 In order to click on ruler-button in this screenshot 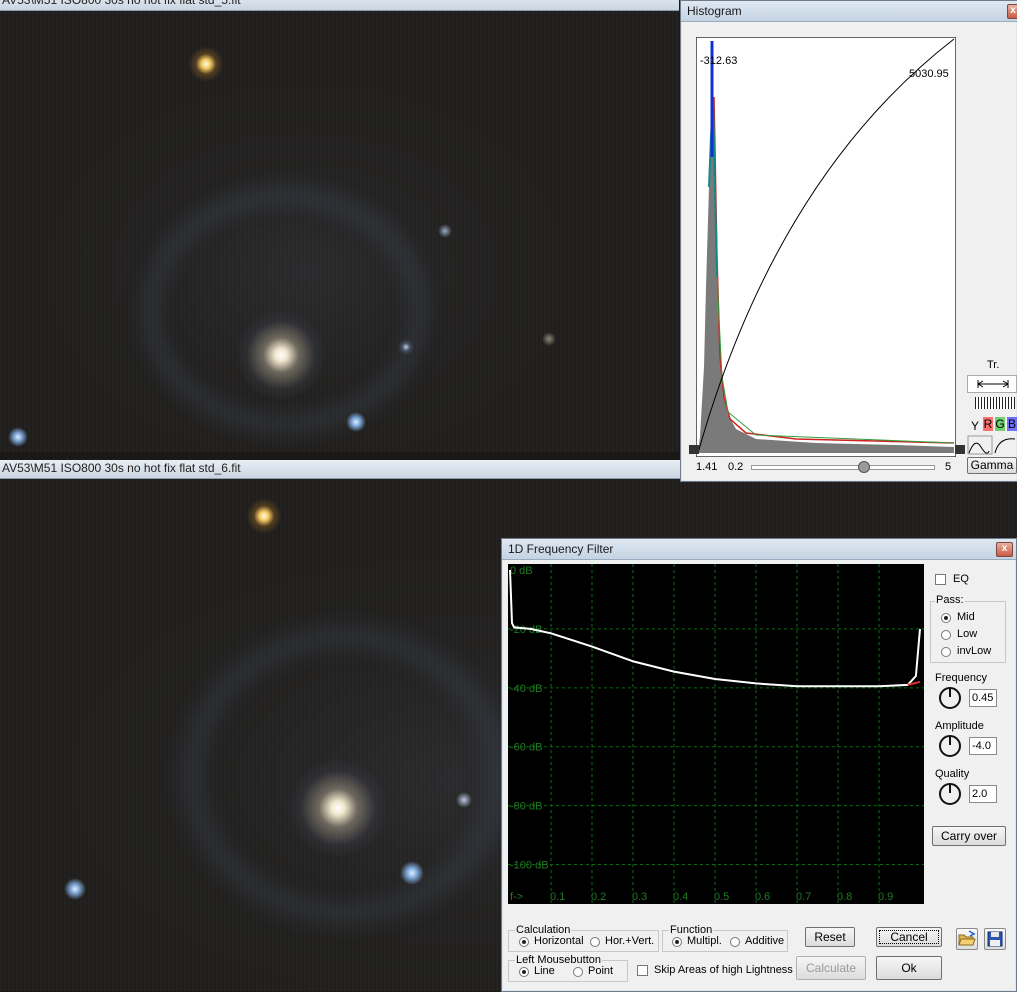, I will do `click(995, 403)`.